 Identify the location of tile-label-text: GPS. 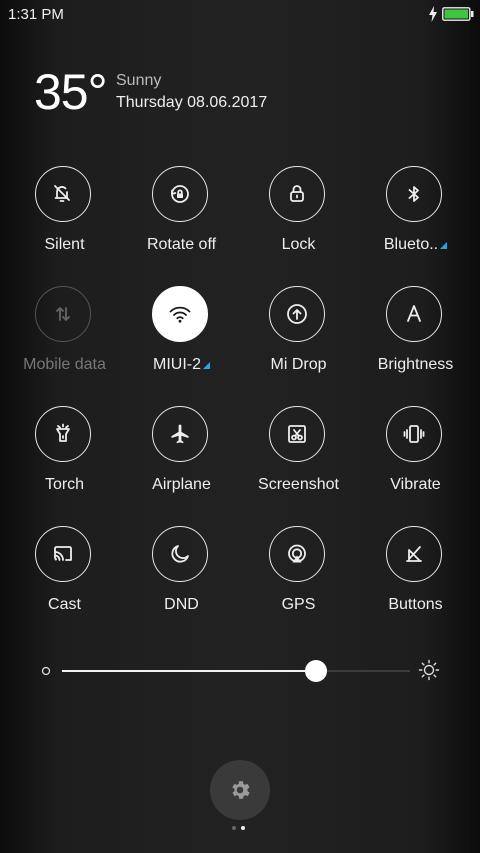
(298, 604).